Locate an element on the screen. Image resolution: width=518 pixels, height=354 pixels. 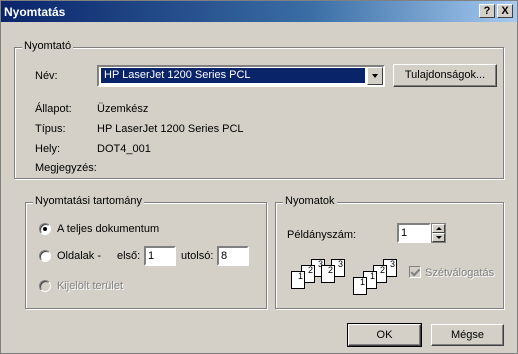
status-value: Üzemkész is located at coordinates (123, 109).